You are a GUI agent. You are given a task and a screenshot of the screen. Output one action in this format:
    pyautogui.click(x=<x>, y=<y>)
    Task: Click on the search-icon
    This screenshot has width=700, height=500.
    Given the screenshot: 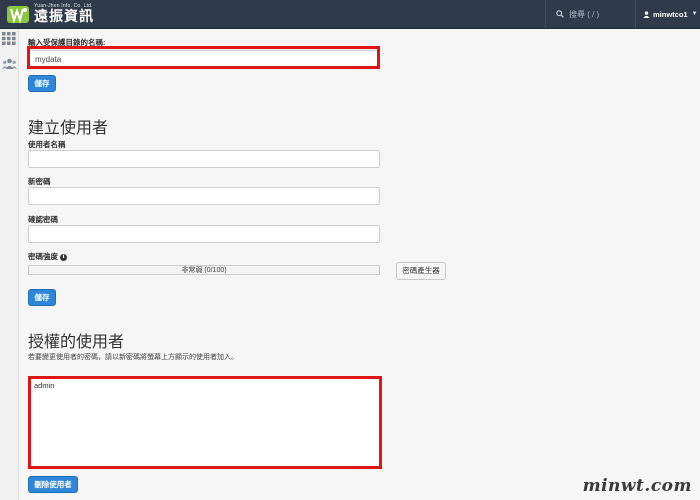 What is the action you would take?
    pyautogui.click(x=560, y=14)
    